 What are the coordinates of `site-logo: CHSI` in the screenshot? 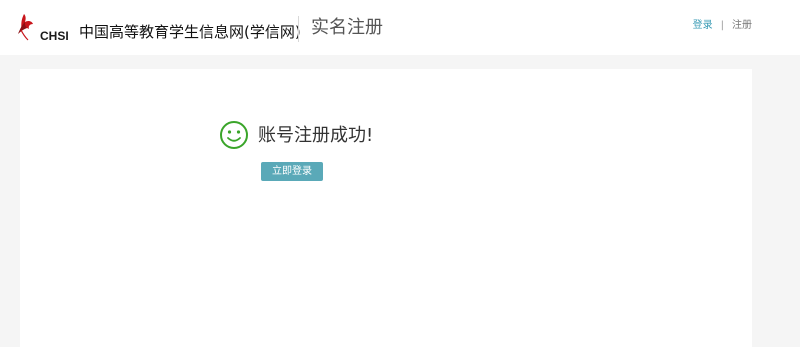 It's located at (44, 28).